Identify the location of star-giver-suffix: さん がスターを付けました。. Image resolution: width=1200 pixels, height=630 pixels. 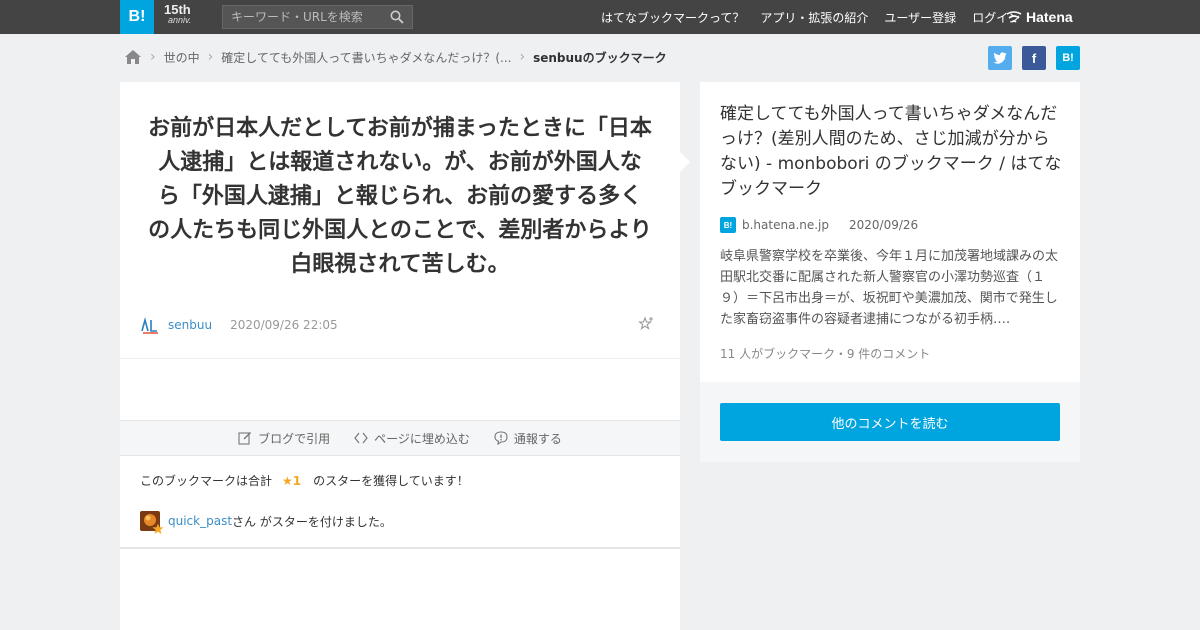
(312, 521).